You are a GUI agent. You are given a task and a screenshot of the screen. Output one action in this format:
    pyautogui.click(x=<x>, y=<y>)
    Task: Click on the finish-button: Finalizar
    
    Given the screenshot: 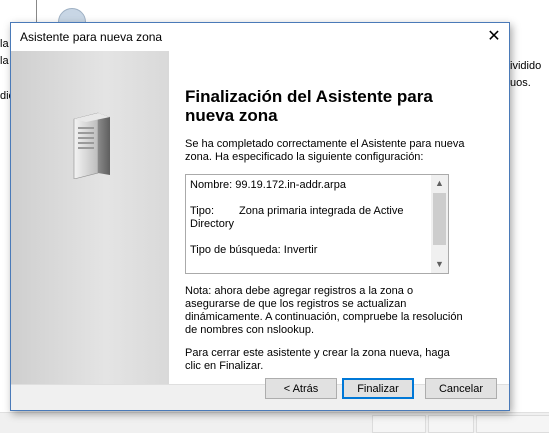 What is the action you would take?
    pyautogui.click(x=378, y=388)
    